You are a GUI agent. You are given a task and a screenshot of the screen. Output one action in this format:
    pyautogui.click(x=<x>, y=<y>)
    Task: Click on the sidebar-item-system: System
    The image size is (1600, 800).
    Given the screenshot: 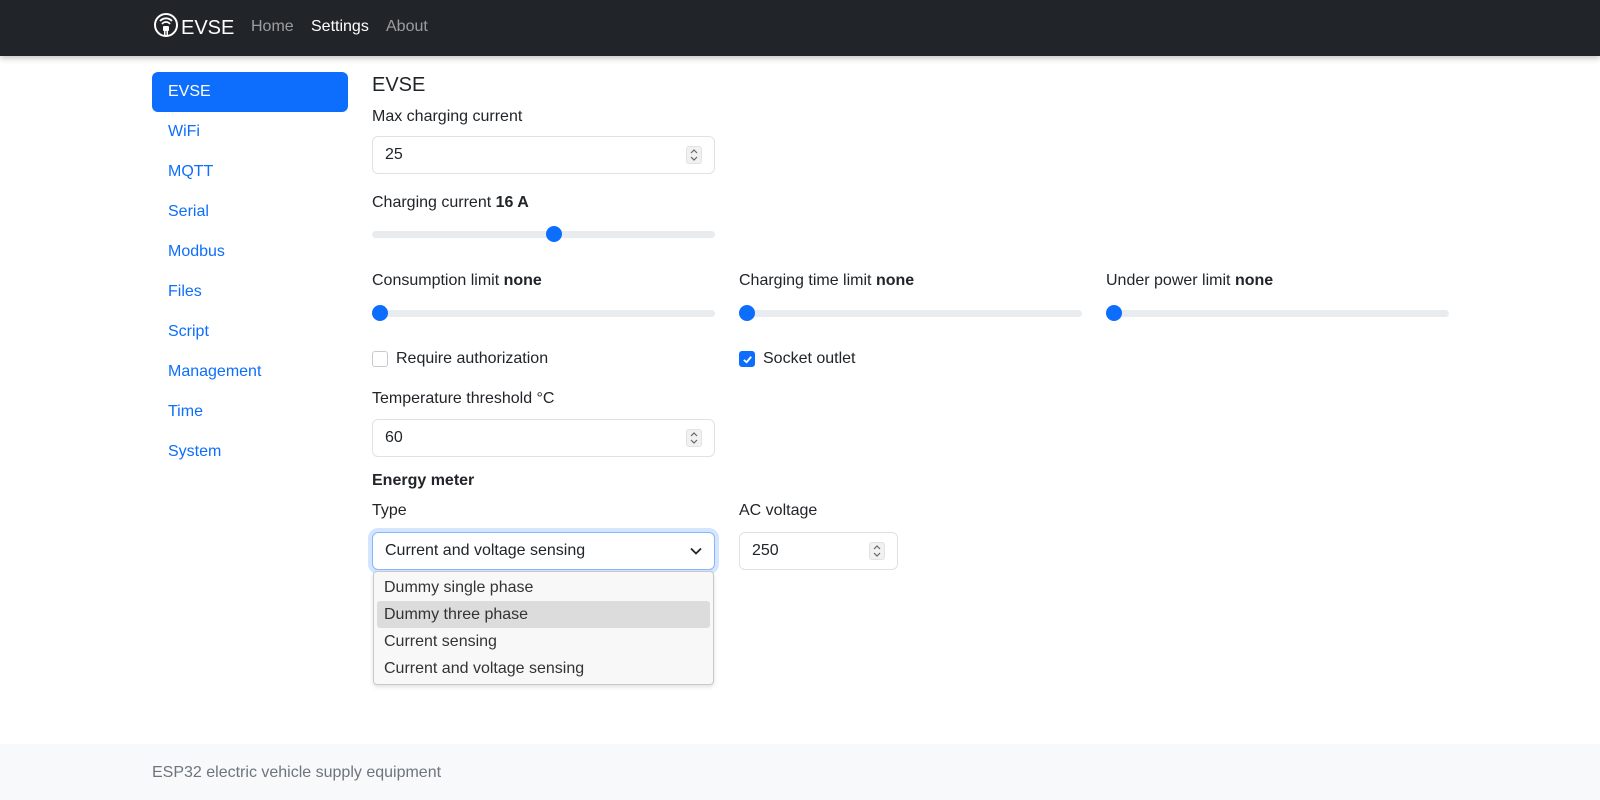 What is the action you would take?
    pyautogui.click(x=250, y=452)
    